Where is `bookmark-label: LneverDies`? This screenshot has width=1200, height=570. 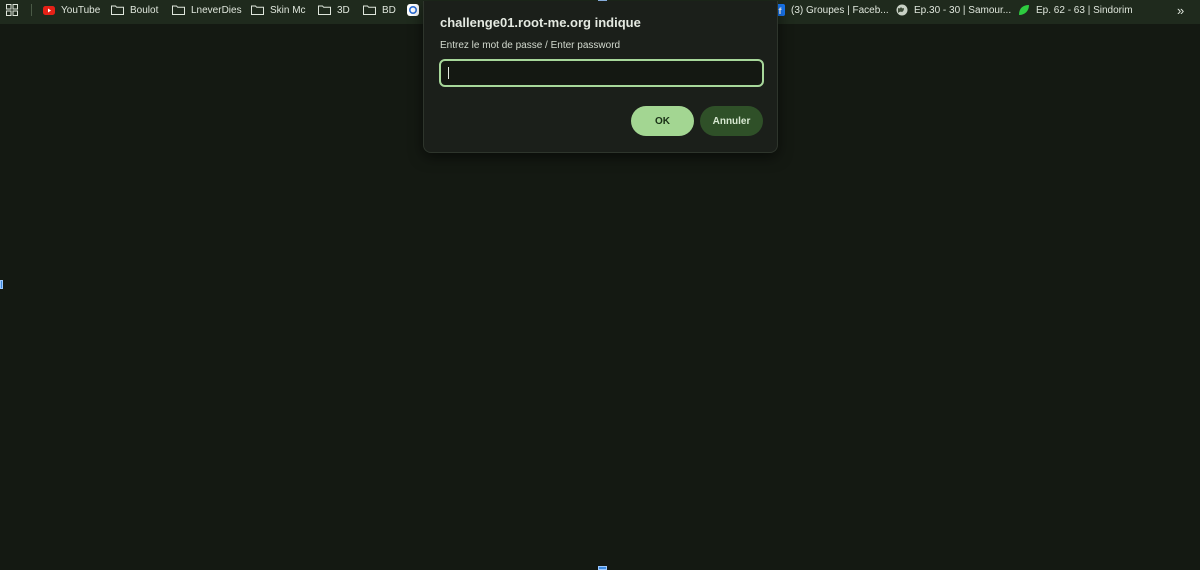
bookmark-label: LneverDies is located at coordinates (216, 10).